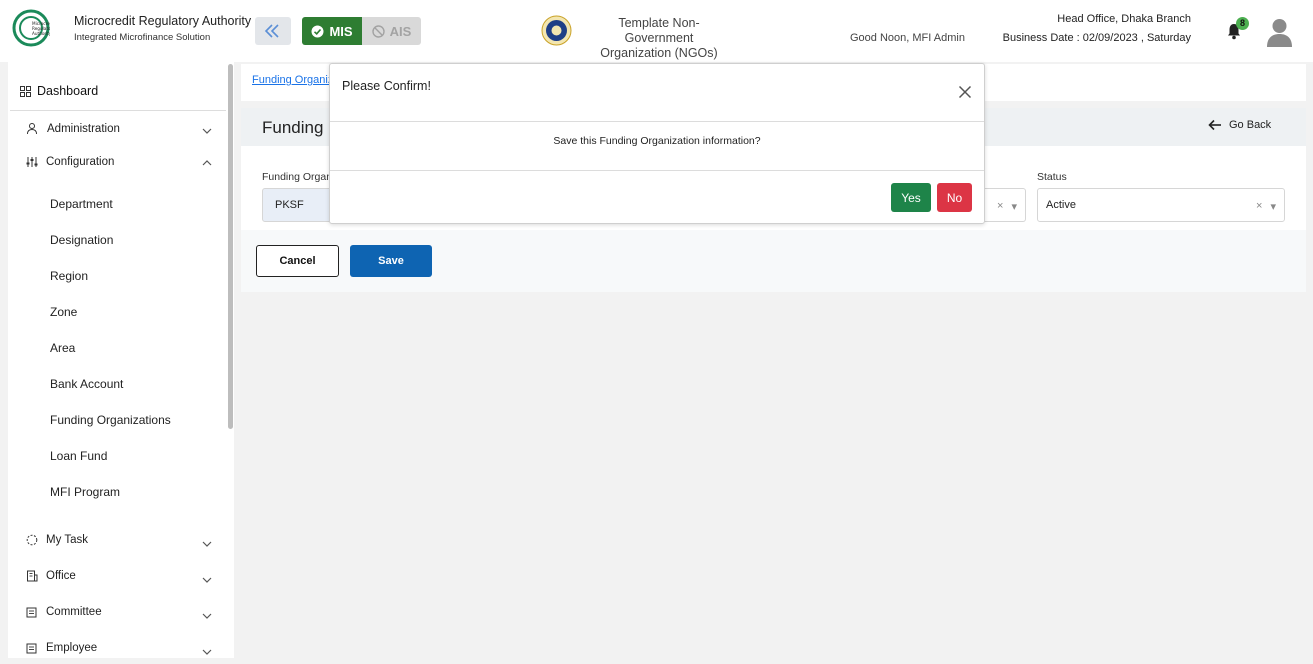  I want to click on sidebar-subitem-designation: Designation, so click(81, 240).